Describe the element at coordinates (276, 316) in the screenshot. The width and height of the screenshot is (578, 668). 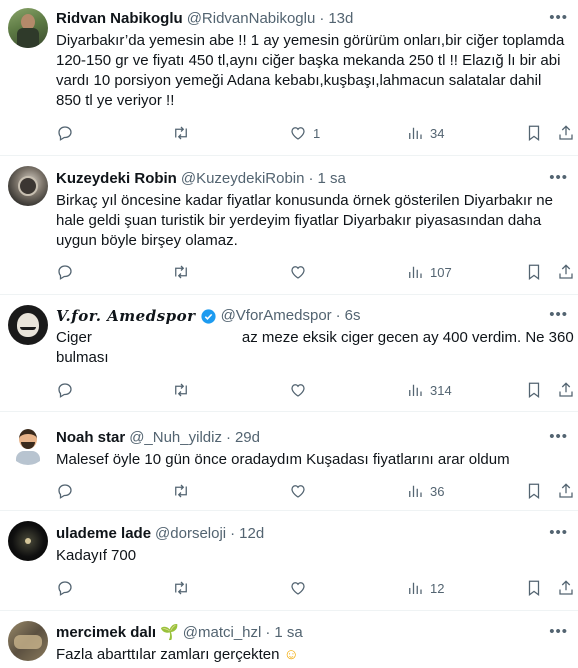
I see `user-handle: @VforAmedspor` at that location.